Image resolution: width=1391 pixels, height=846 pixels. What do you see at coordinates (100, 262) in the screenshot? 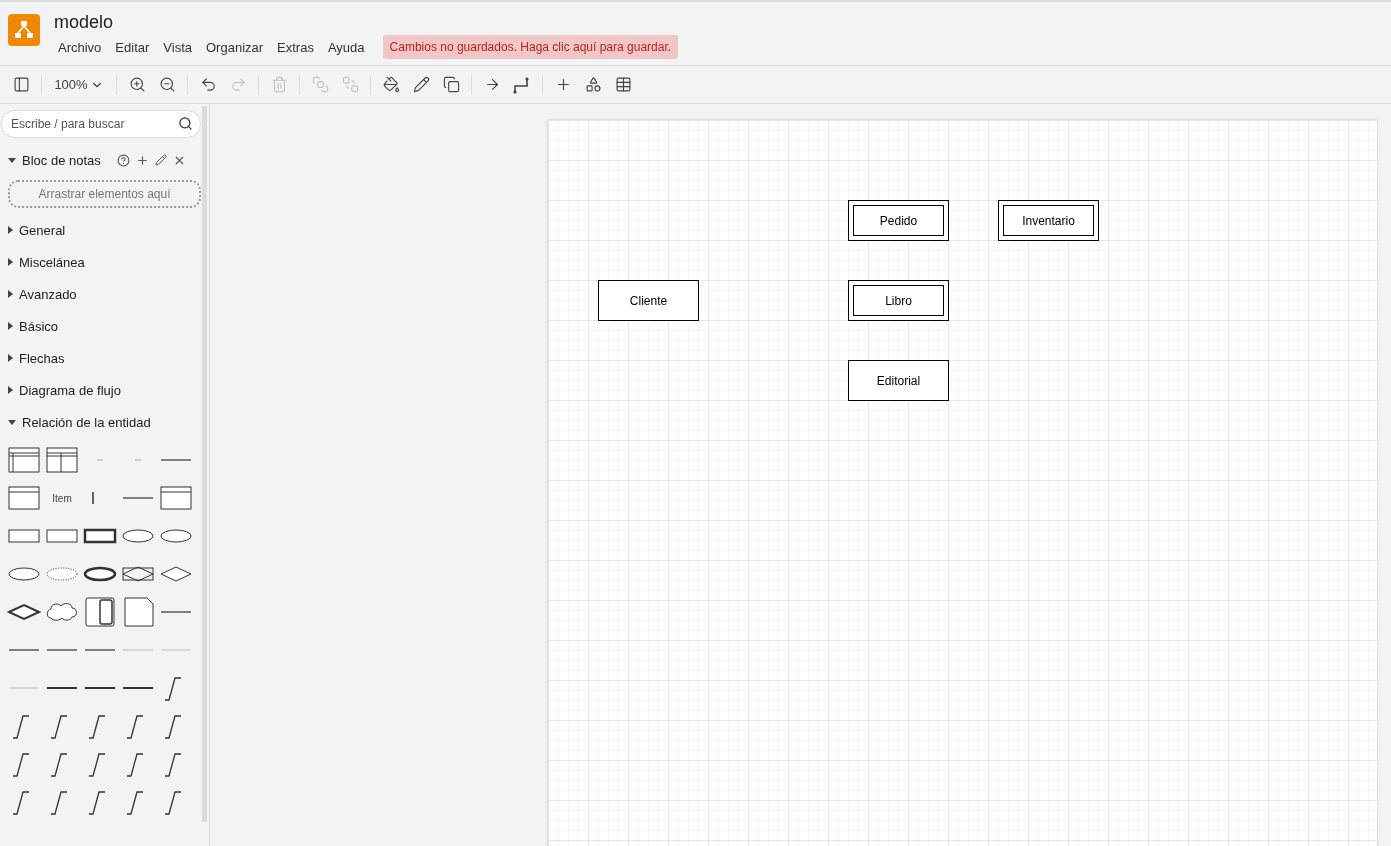
I see `section-header: Miscelánea` at bounding box center [100, 262].